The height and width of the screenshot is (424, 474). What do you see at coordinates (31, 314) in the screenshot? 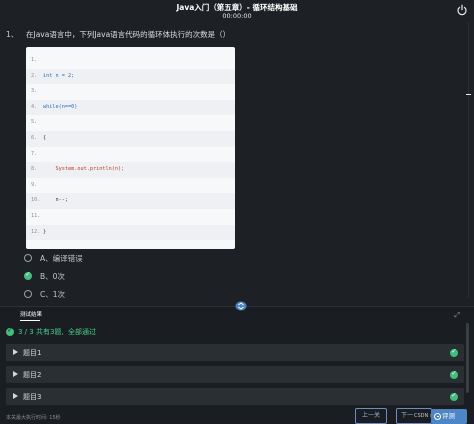
I see `tab-test-results: 测试结果` at bounding box center [31, 314].